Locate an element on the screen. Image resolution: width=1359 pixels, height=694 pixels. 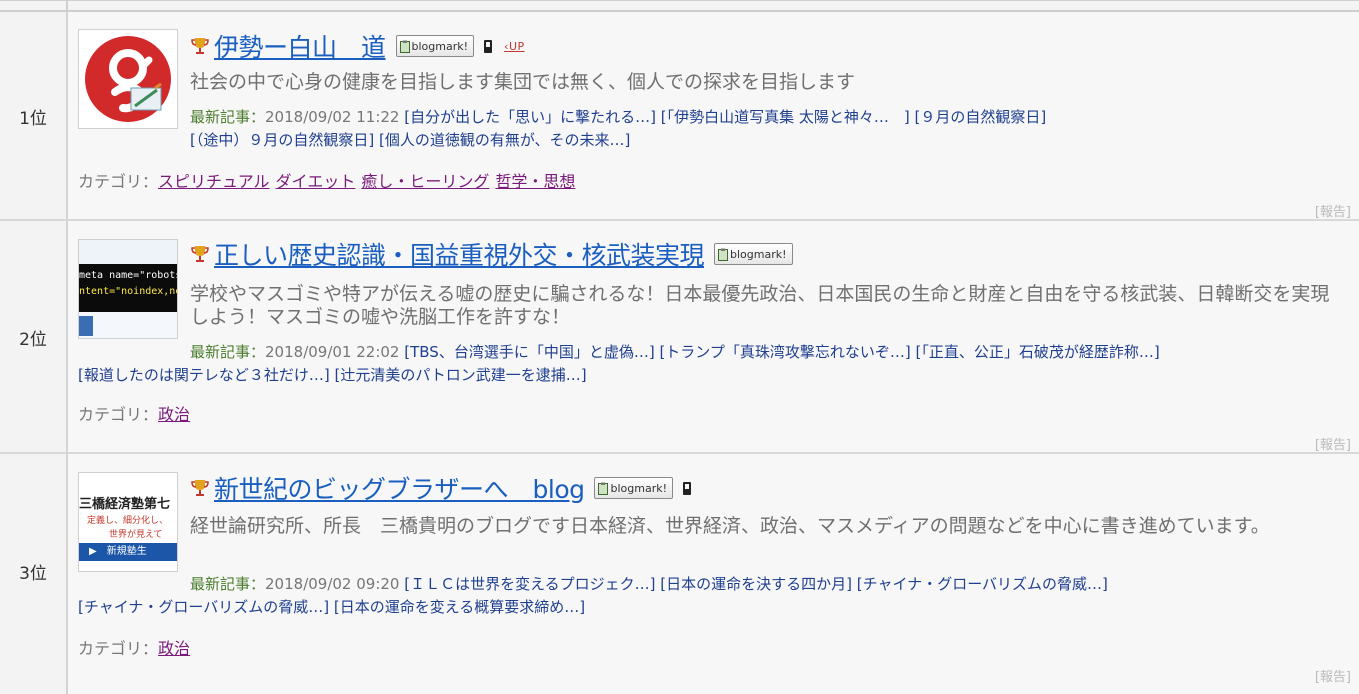
article-link: [トランプ「真珠湾攻撃忘れないぞ…] is located at coordinates (784, 352).